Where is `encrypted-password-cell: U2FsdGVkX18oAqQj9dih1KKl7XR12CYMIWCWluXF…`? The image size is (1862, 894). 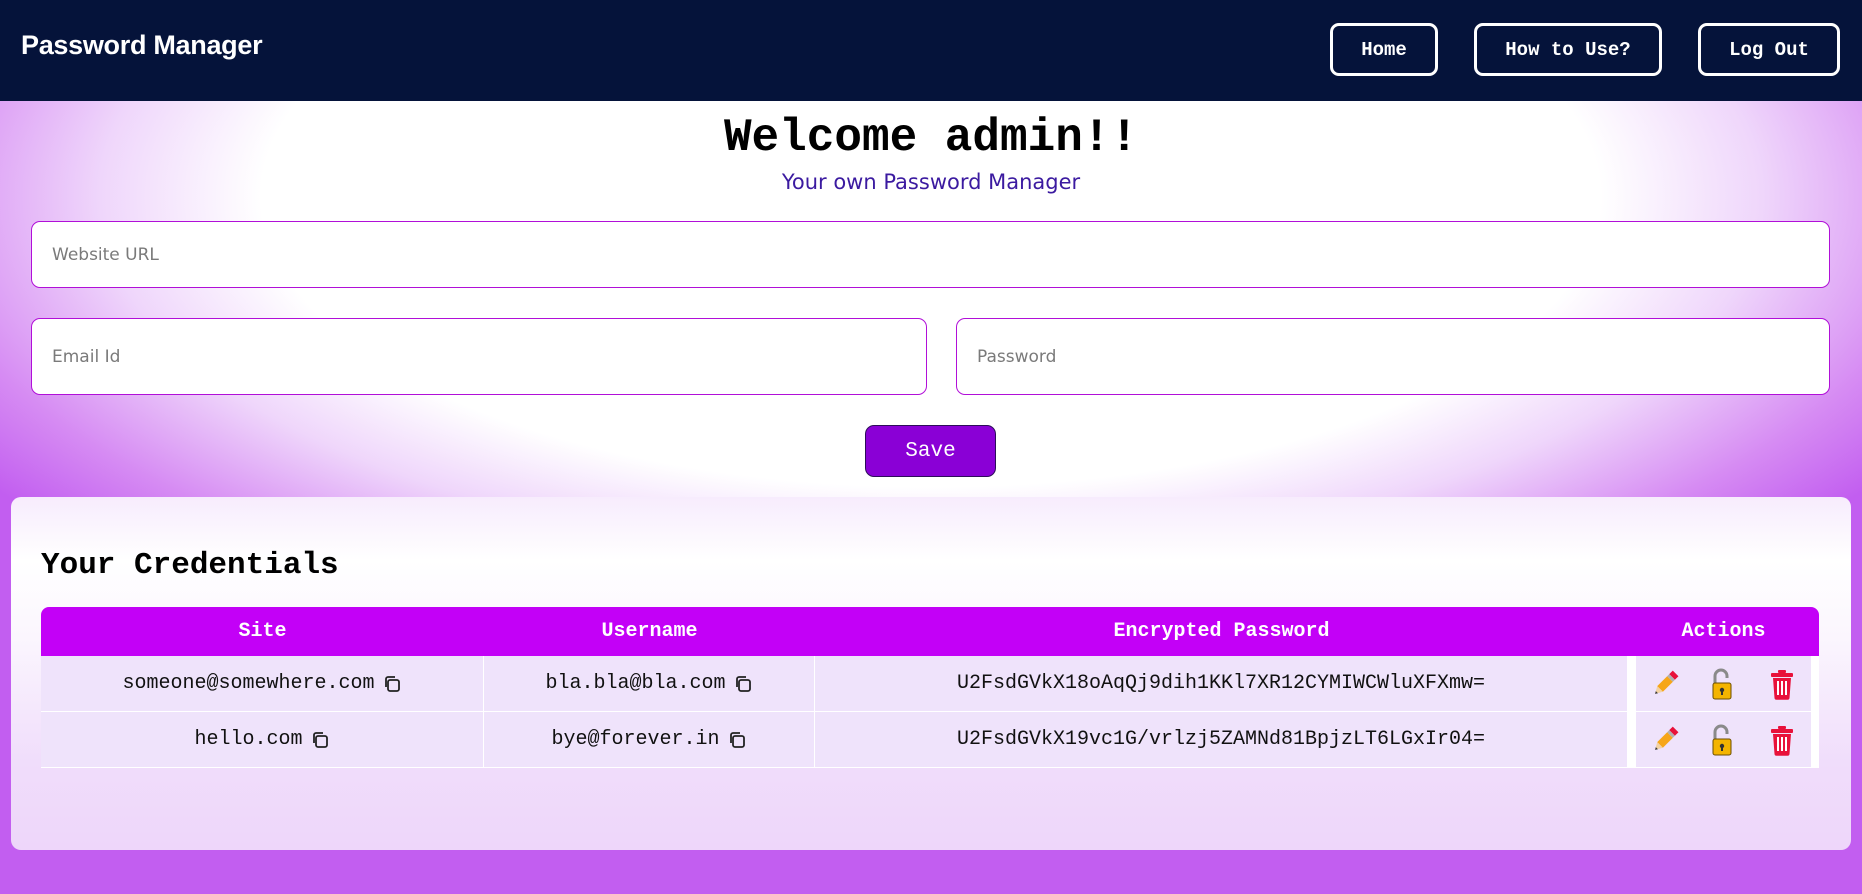
encrypted-password-cell: U2FsdGVkX18oAqQj9dih1KKl7XR12CYMIWCWluXF… is located at coordinates (1221, 684).